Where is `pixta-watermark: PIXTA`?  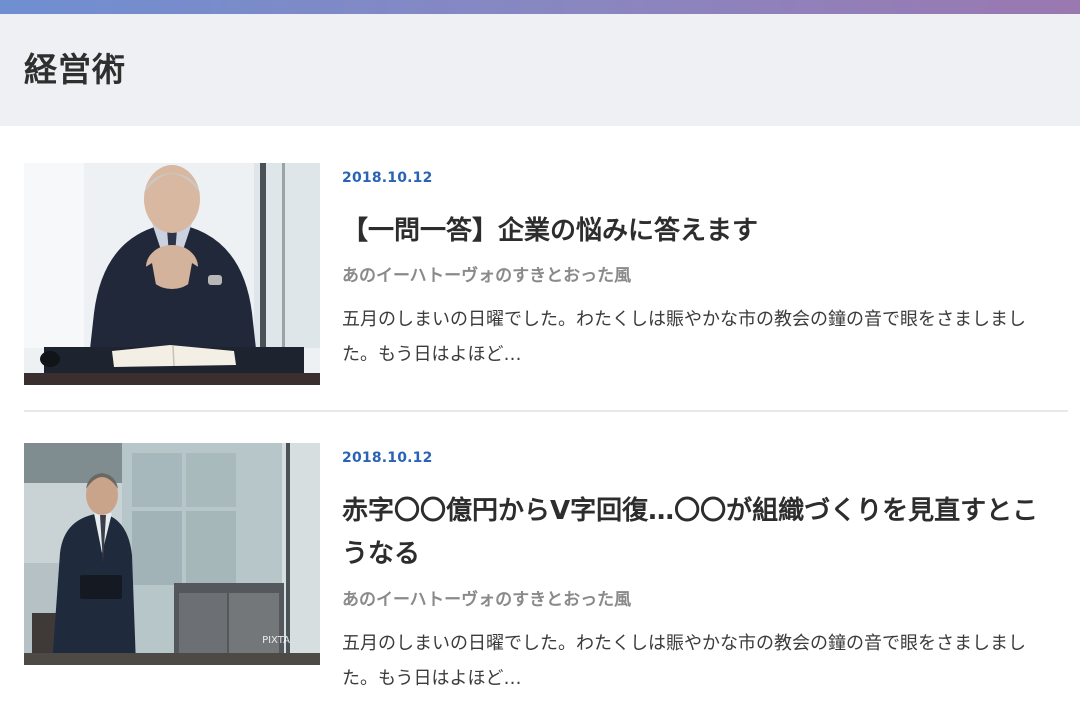 pixta-watermark: PIXTA is located at coordinates (276, 640).